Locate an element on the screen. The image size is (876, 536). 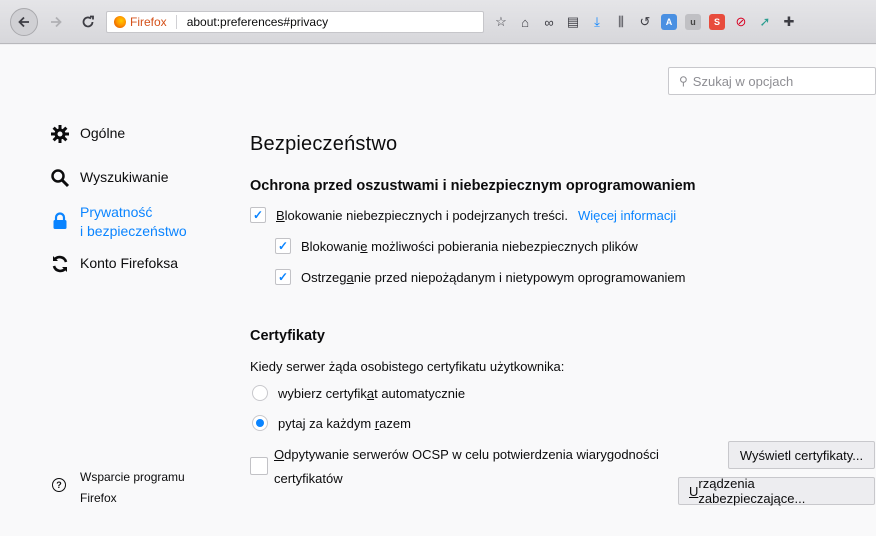
puzzle-icon: ✚ is located at coordinates (789, 22).